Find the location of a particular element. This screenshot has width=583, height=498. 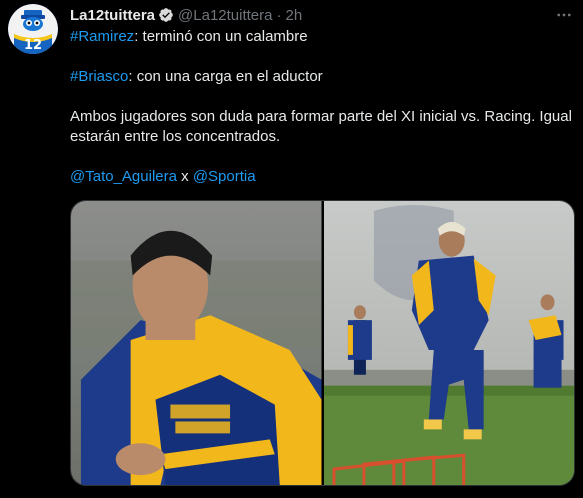

tweet-time: 2h is located at coordinates (293, 15).